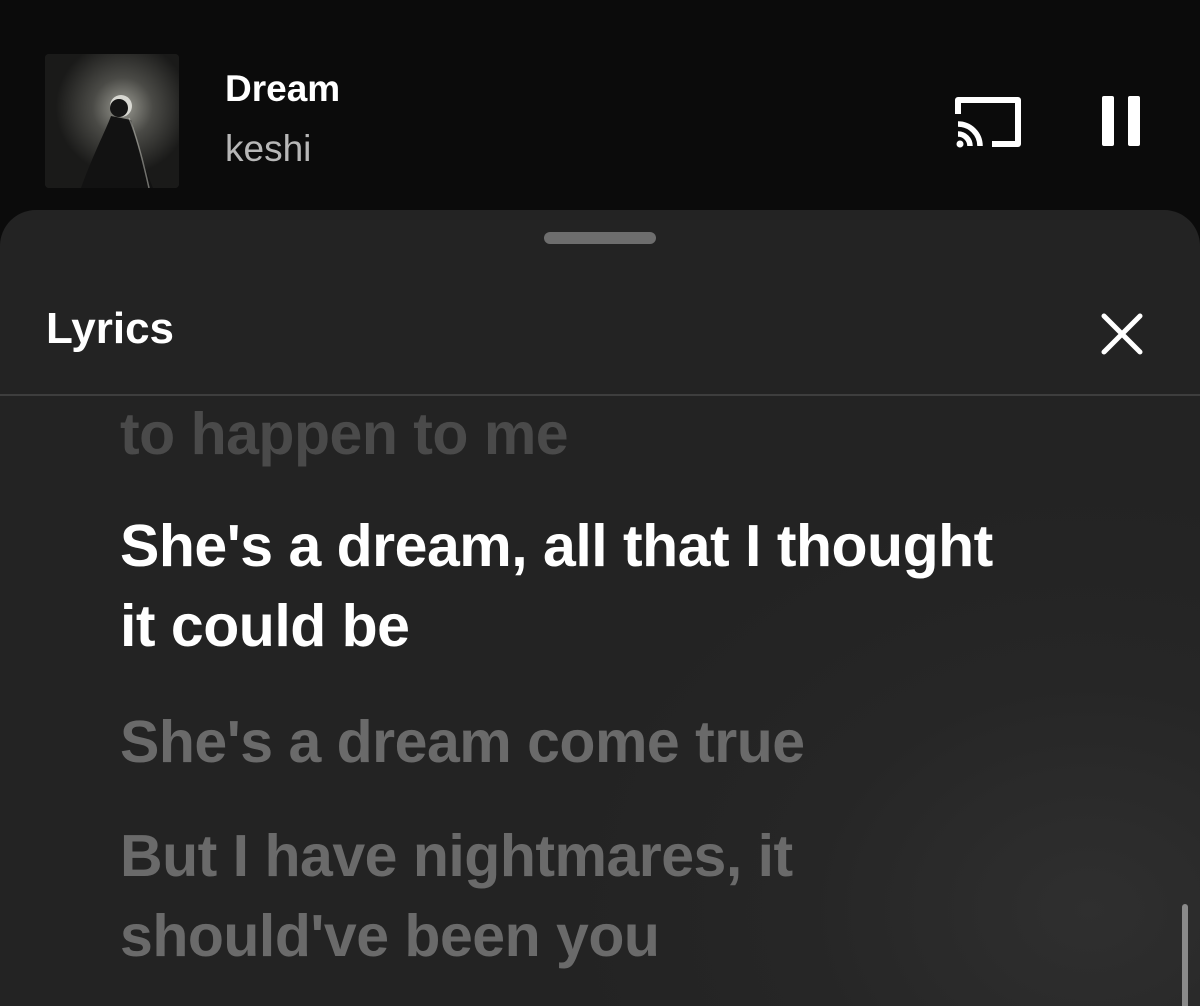  What do you see at coordinates (282, 89) in the screenshot?
I see `track-title: Dream` at bounding box center [282, 89].